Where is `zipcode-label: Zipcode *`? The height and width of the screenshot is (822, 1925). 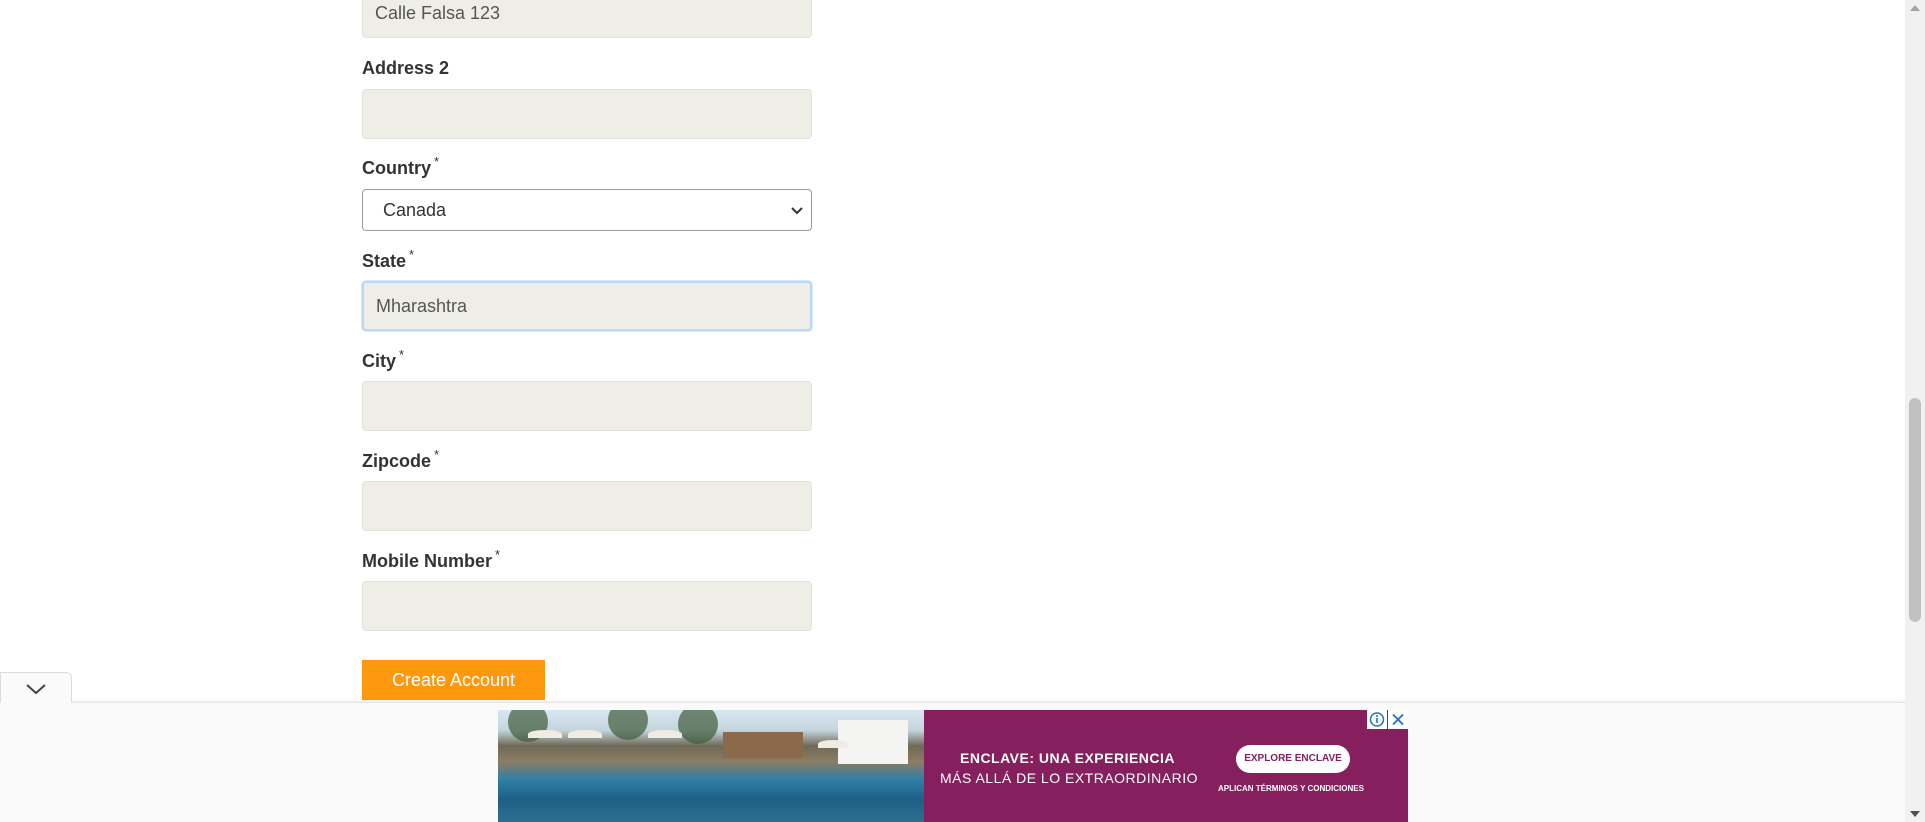 zipcode-label: Zipcode * is located at coordinates (400, 459).